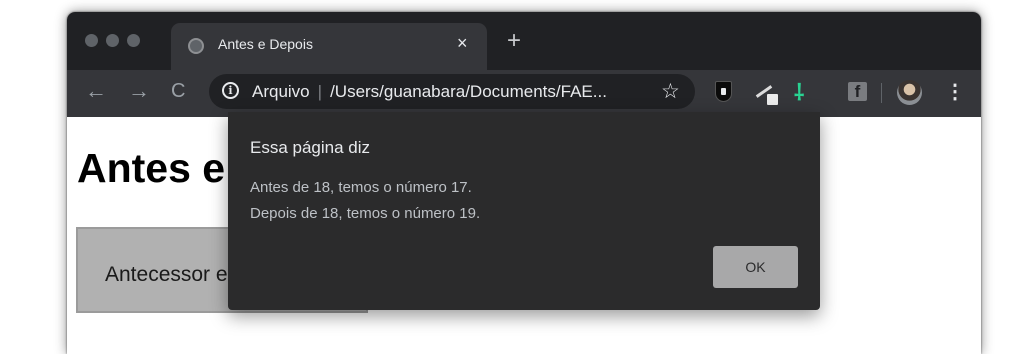 The image size is (1019, 354). I want to click on ok-button: OK, so click(755, 267).